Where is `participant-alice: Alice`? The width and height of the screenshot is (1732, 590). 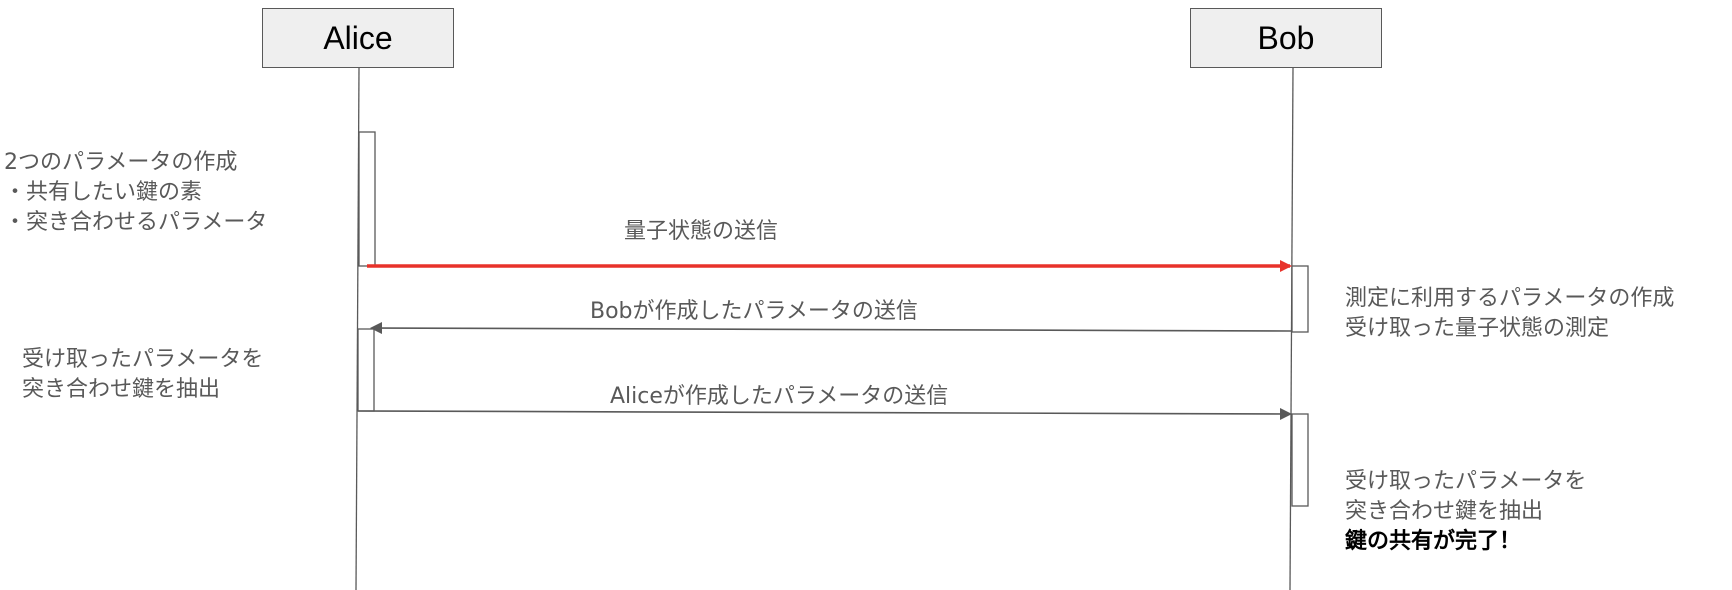 participant-alice: Alice is located at coordinates (358, 38).